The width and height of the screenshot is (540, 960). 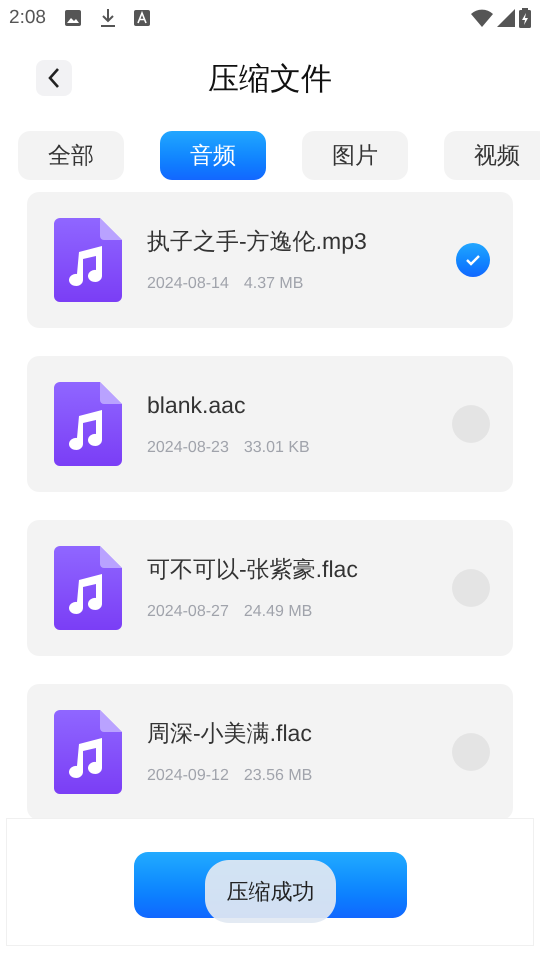 What do you see at coordinates (142, 18) in the screenshot?
I see `font-icon` at bounding box center [142, 18].